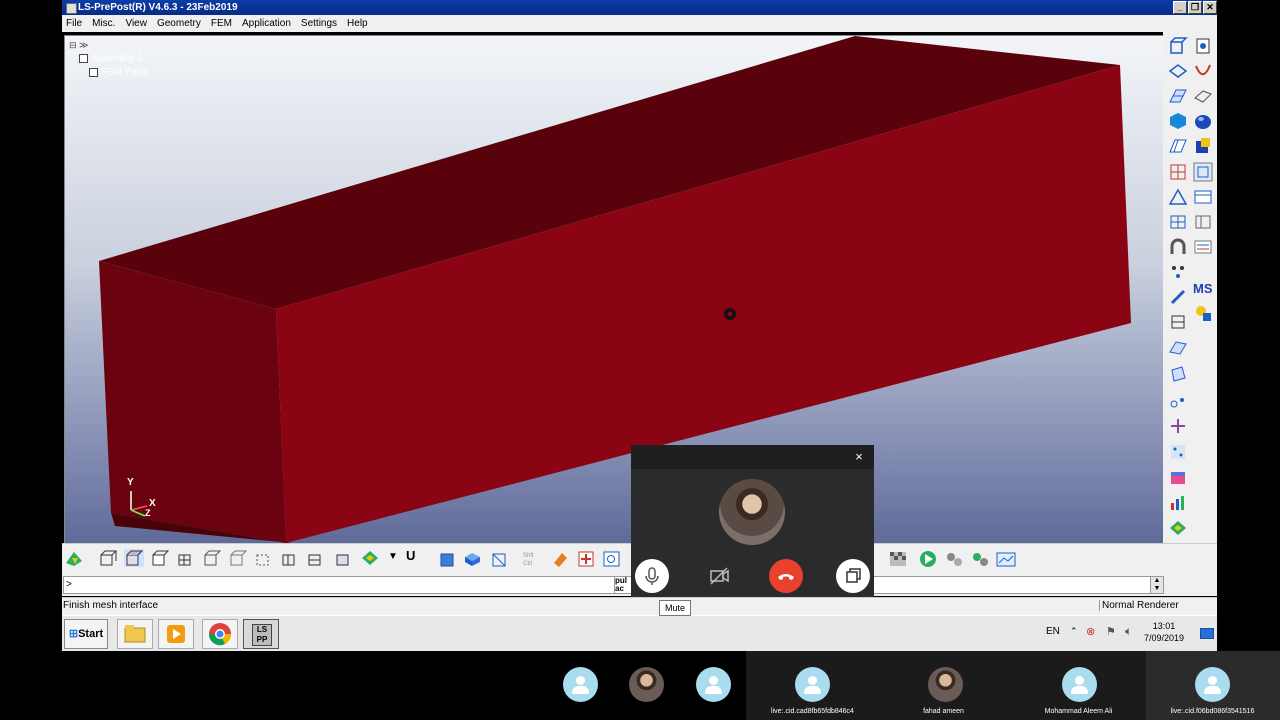 The height and width of the screenshot is (720, 1280). Describe the element at coordinates (652, 576) in the screenshot. I see `mute-button` at that location.